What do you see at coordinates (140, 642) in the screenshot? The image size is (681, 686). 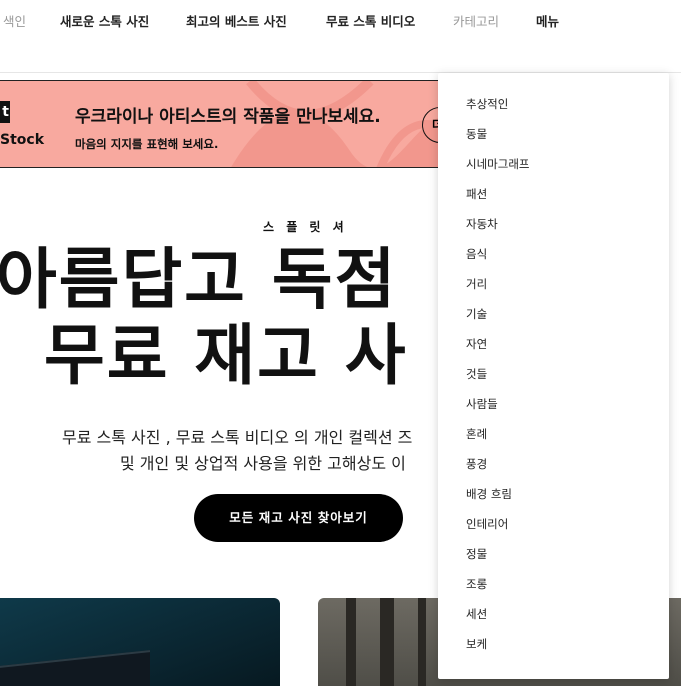 I see `photo-thumbnail-laptop` at bounding box center [140, 642].